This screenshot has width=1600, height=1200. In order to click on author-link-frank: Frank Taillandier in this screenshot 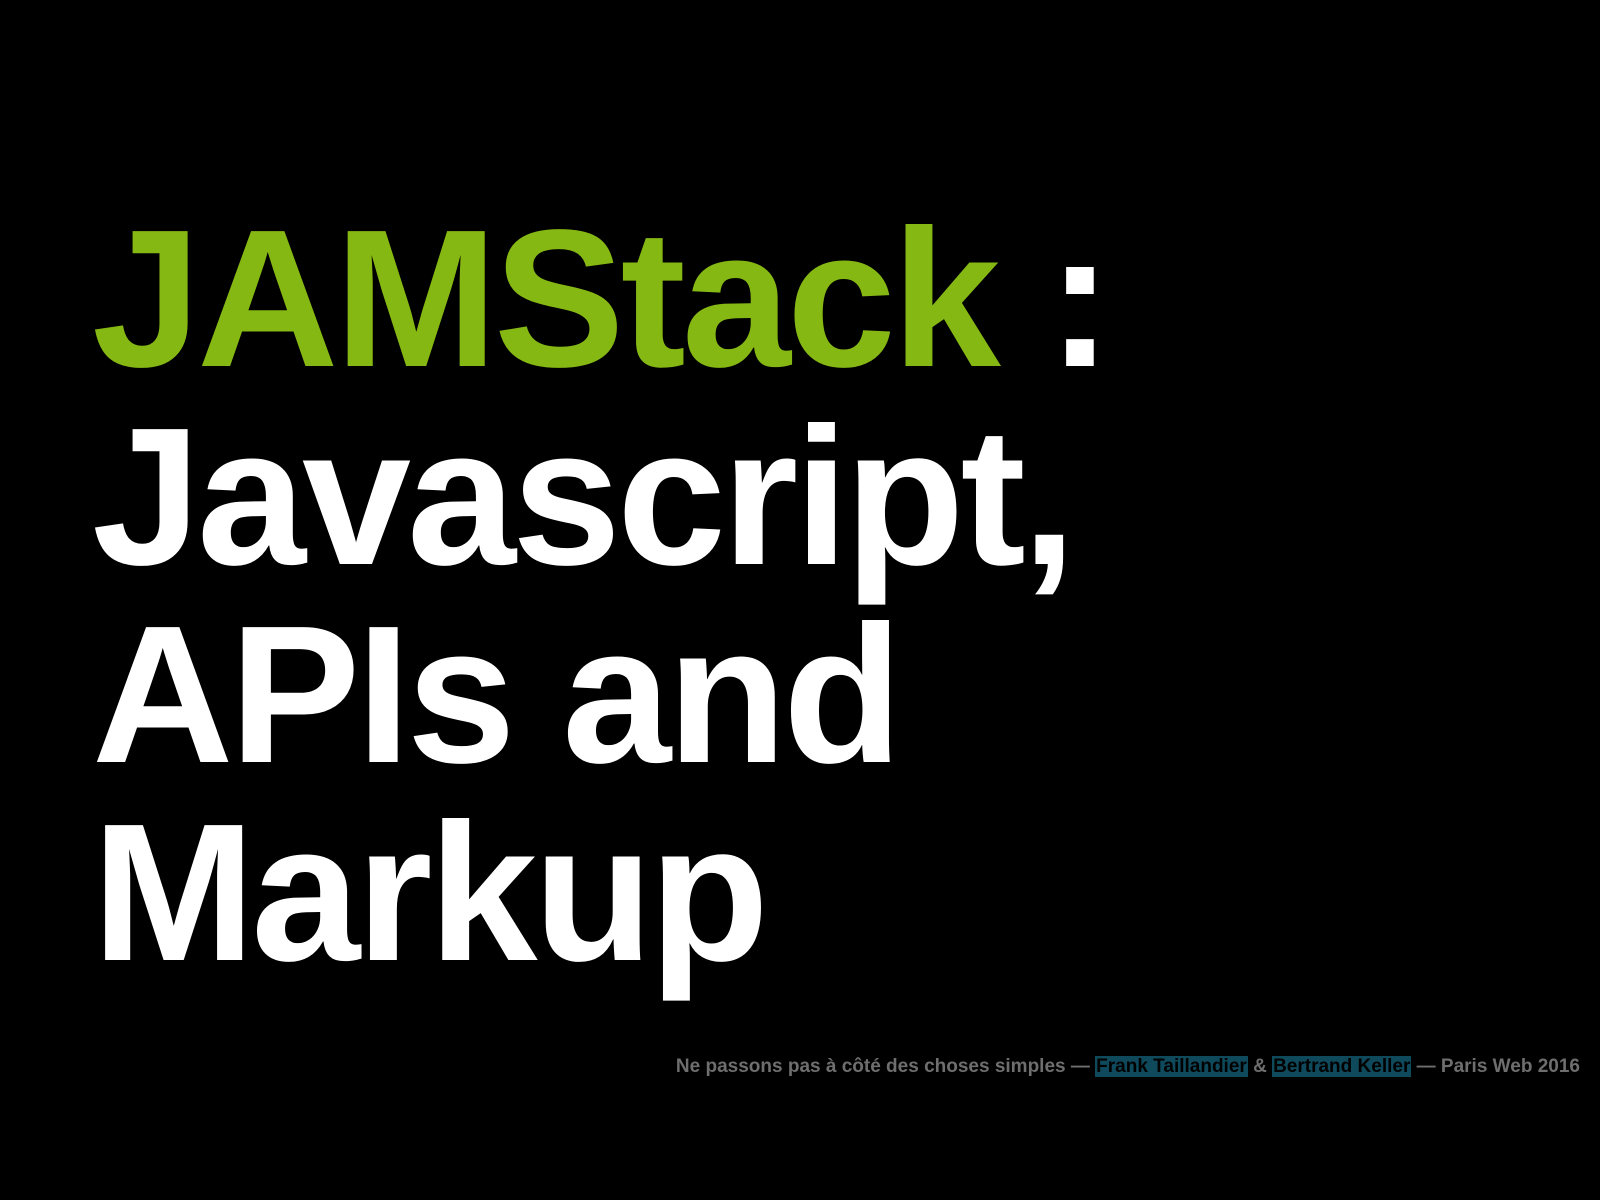, I will do `click(1171, 1066)`.